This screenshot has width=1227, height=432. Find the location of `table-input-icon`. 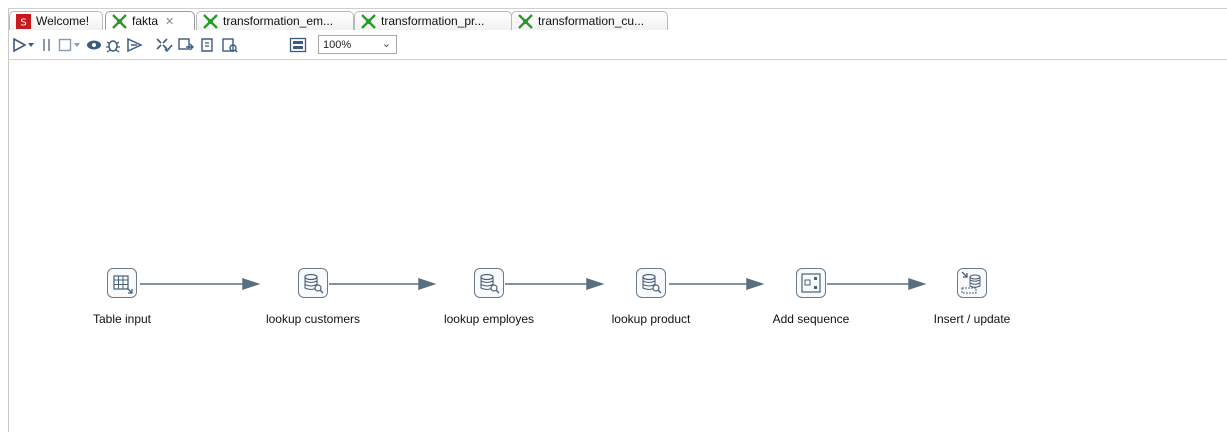

table-input-icon is located at coordinates (123, 284).